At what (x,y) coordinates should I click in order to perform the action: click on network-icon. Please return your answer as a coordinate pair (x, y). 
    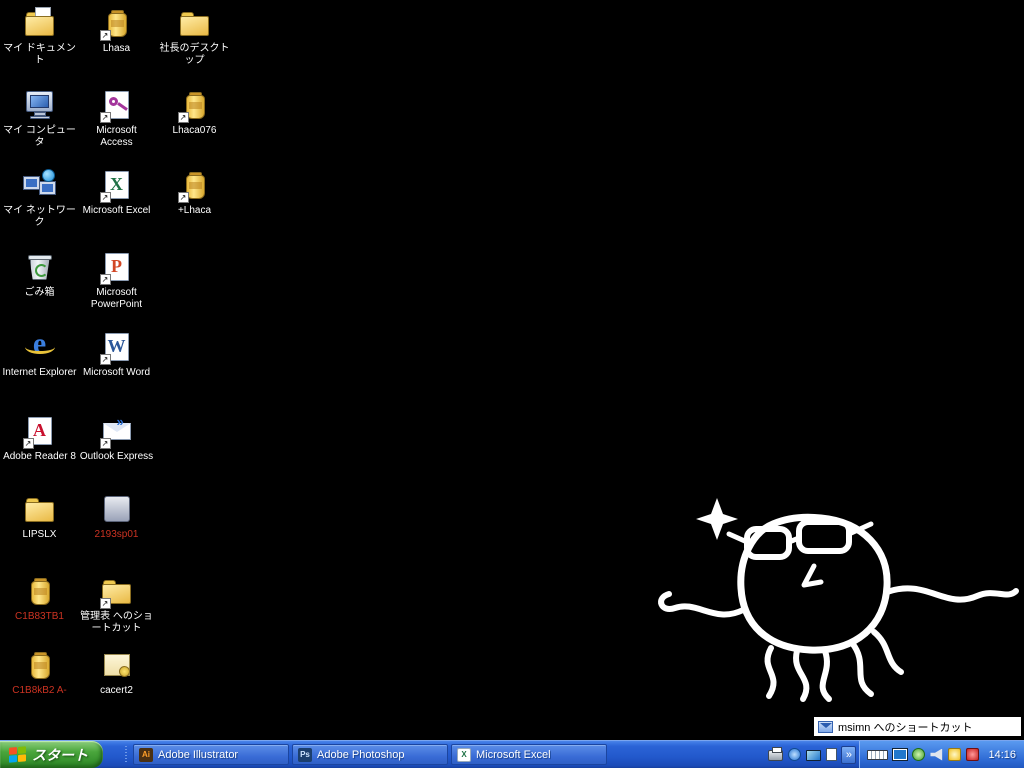
    Looking at the image, I should click on (900, 754).